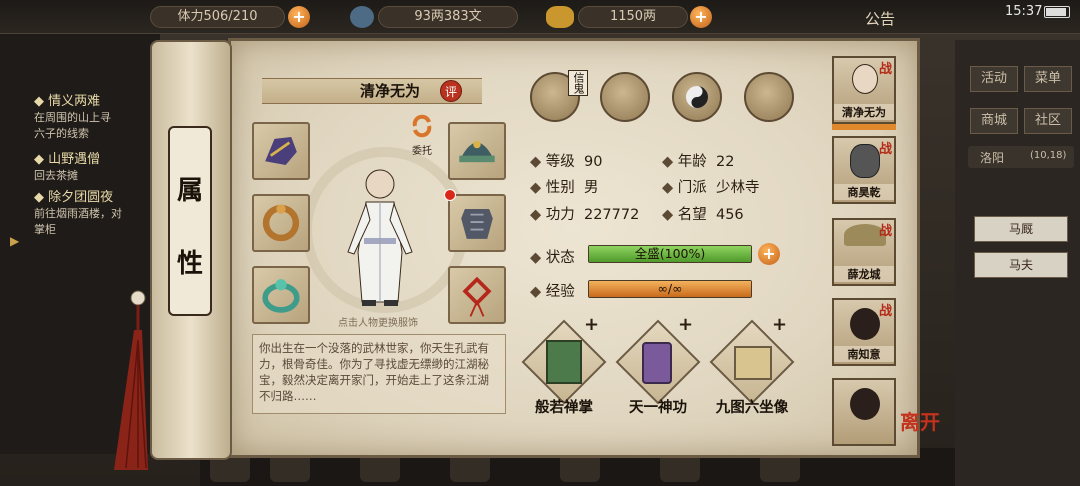  What do you see at coordinates (564, 362) in the screenshot?
I see `skill-book-icon` at bounding box center [564, 362].